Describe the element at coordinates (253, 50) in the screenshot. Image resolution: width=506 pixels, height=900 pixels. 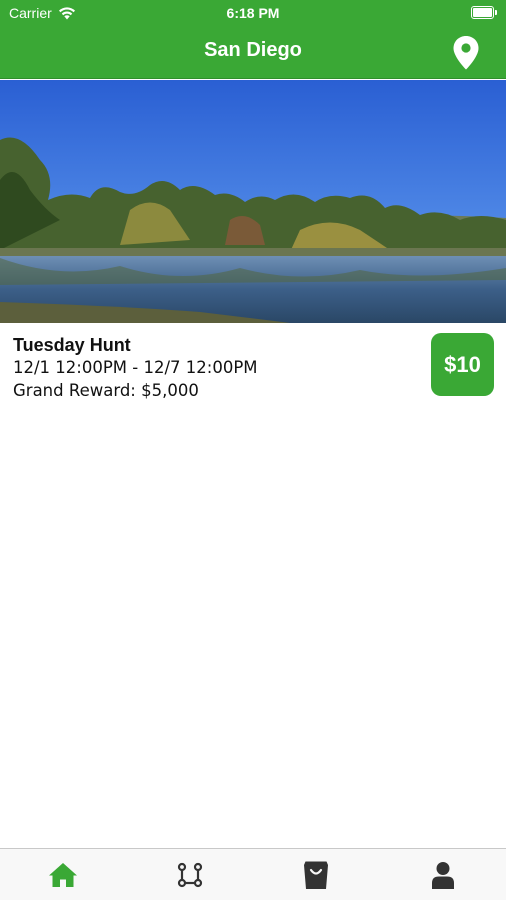
I see `page-title: San Diego` at that location.